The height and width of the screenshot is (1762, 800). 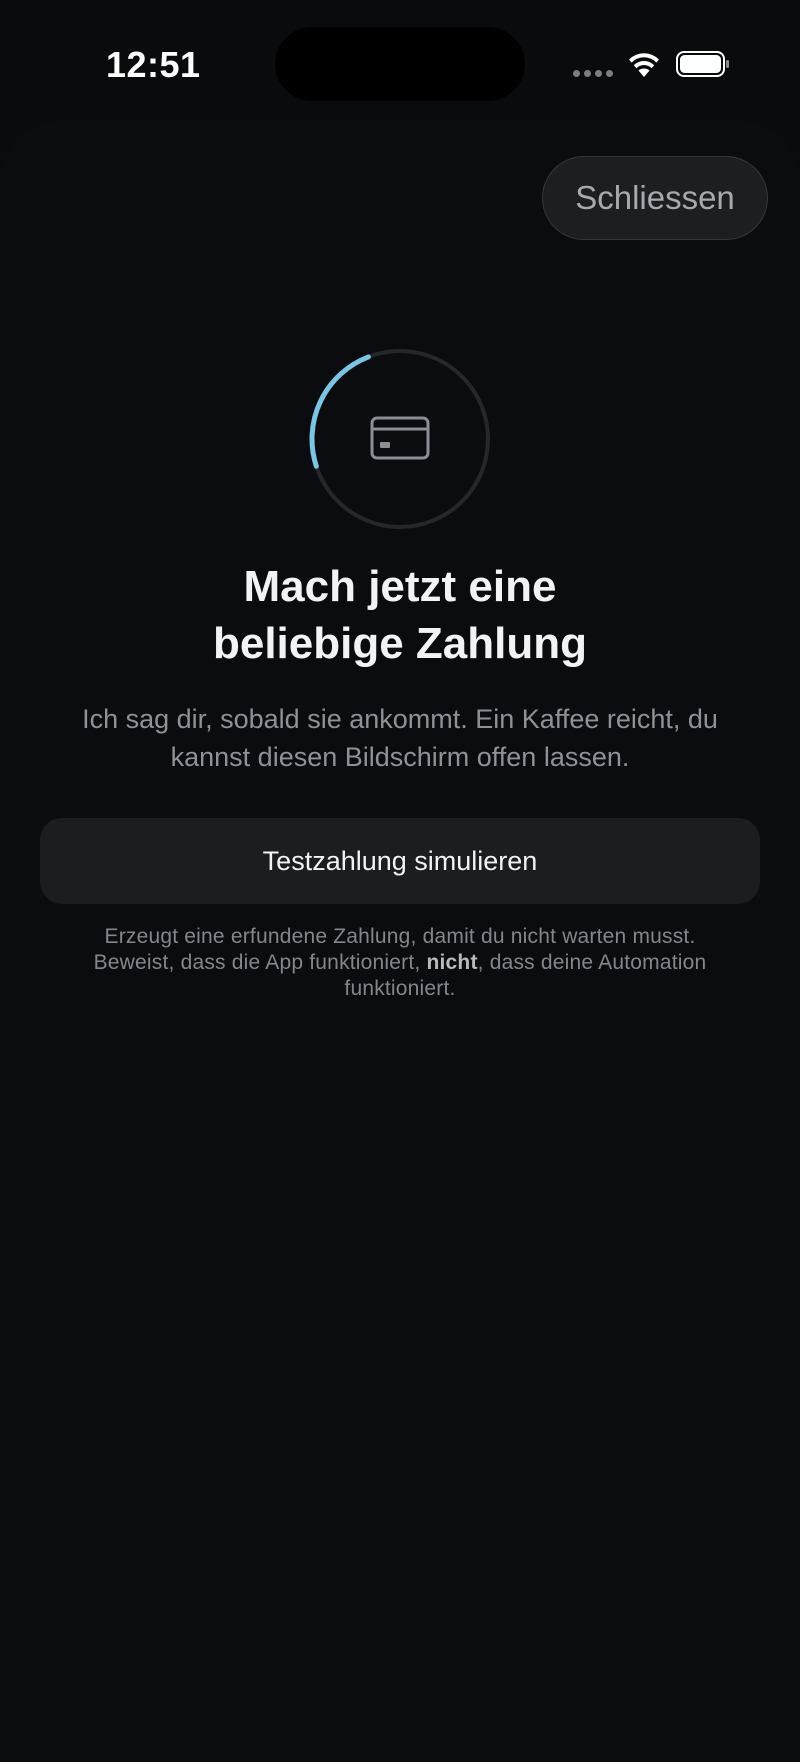 I want to click on battery-icon, so click(x=702, y=64).